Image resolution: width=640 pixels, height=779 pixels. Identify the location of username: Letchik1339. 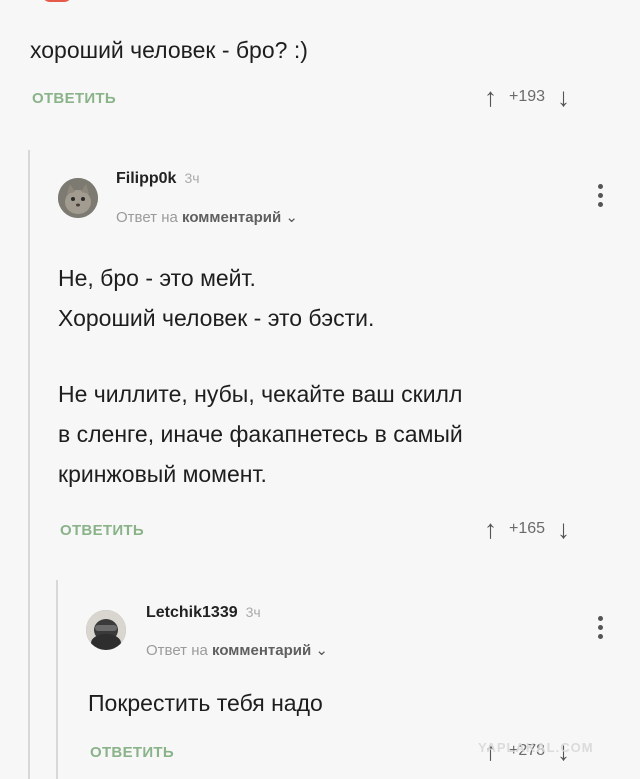
(192, 613).